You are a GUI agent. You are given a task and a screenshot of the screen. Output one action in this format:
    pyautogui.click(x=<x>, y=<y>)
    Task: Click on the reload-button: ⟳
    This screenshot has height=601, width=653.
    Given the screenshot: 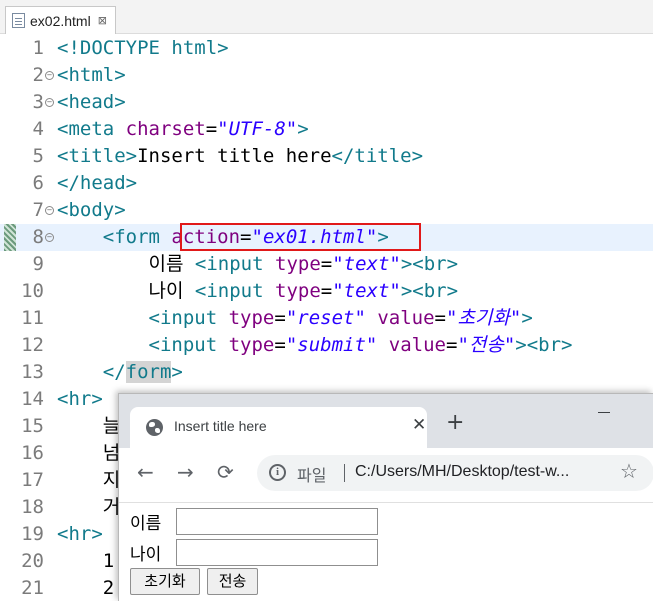 What is the action you would take?
    pyautogui.click(x=225, y=472)
    